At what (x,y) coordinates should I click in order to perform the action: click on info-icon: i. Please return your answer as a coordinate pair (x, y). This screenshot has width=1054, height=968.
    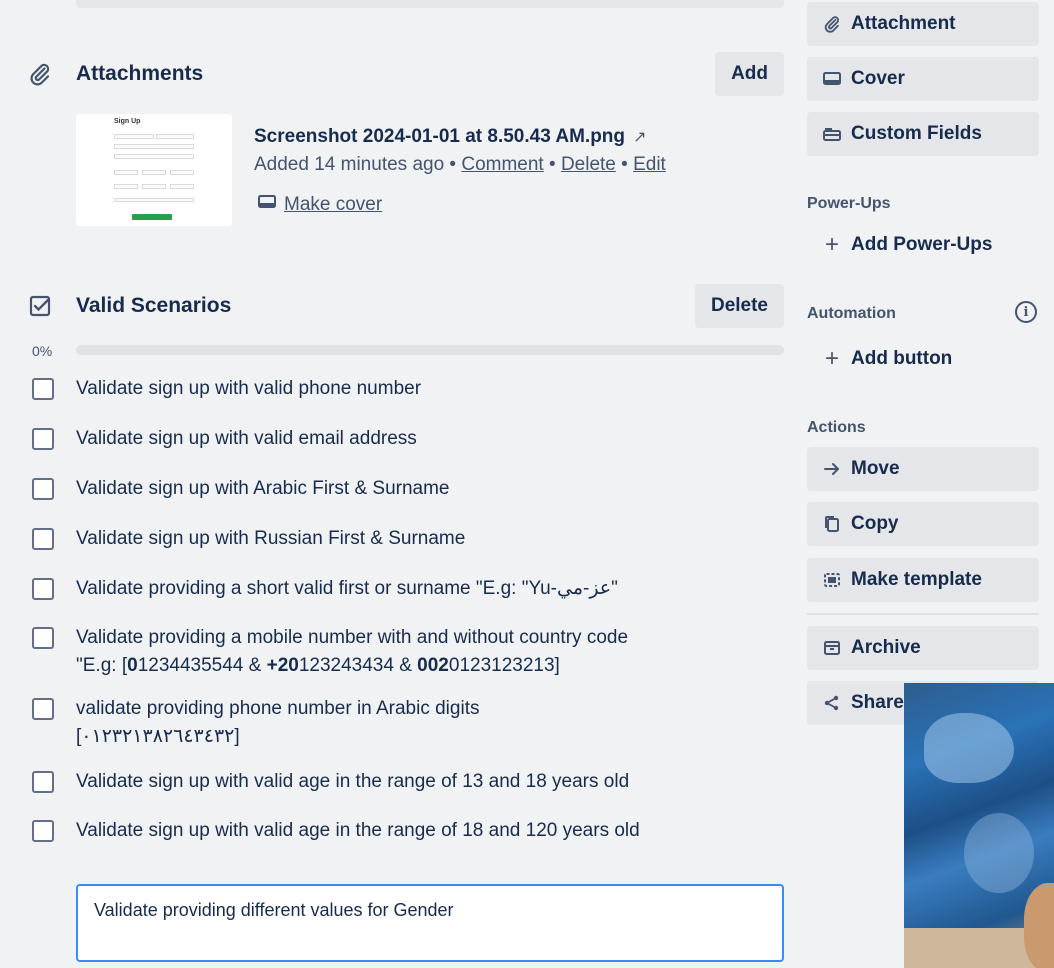
    Looking at the image, I should click on (1026, 312).